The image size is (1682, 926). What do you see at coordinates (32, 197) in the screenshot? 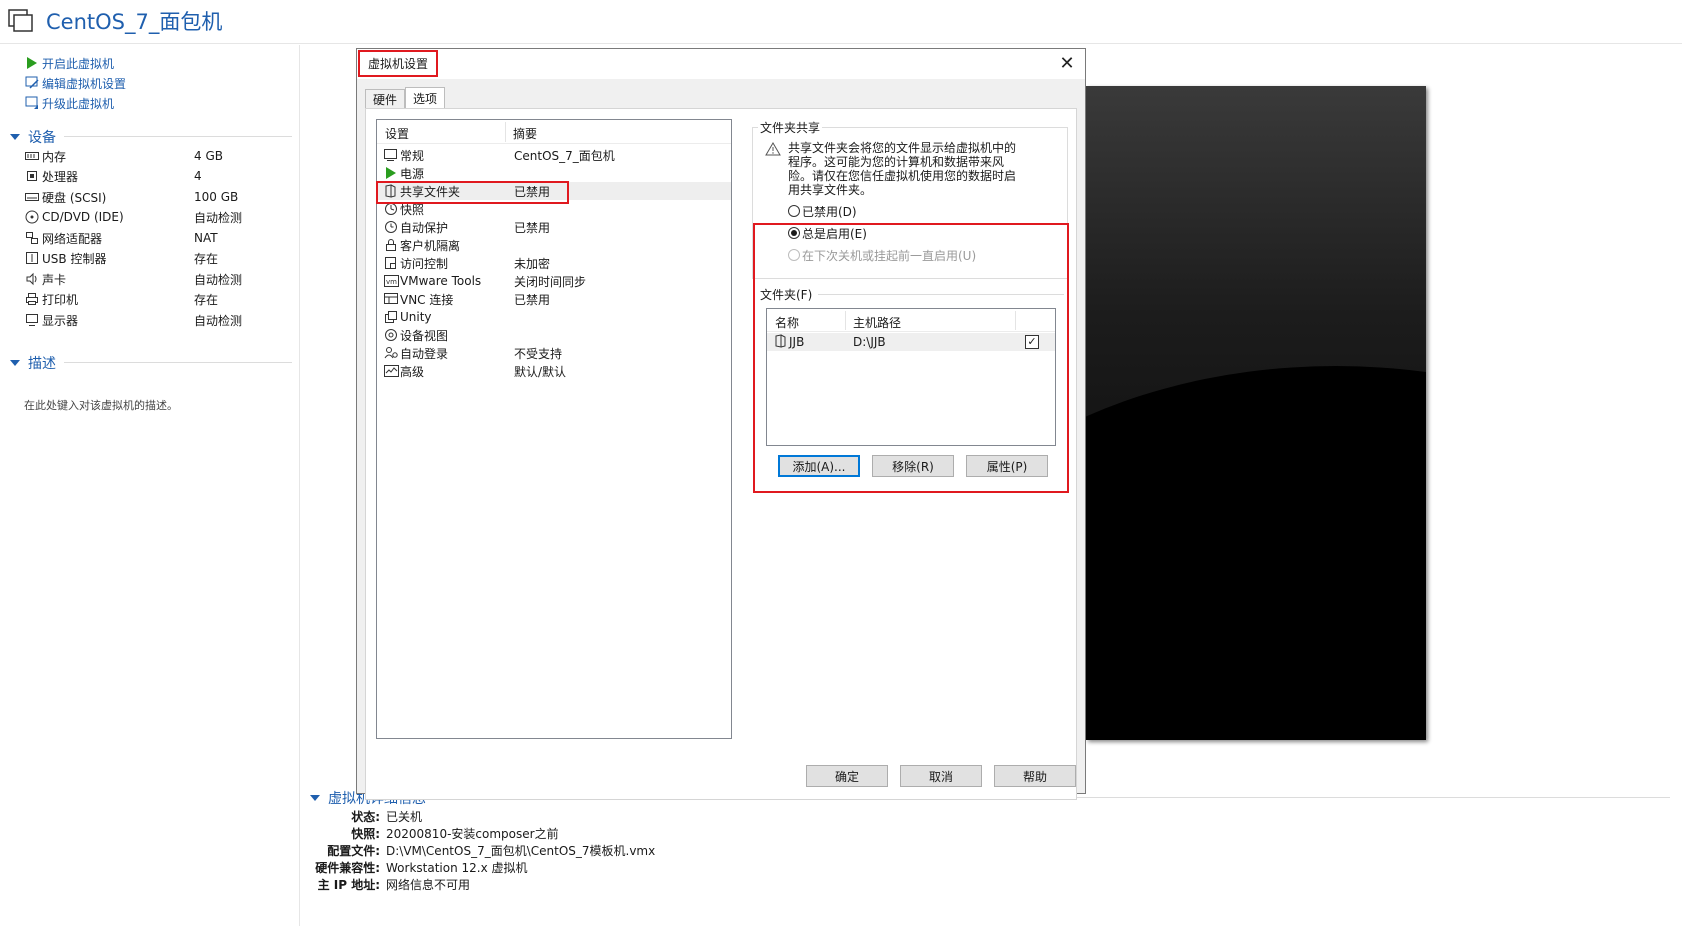
I see `hard-disk-icon` at bounding box center [32, 197].